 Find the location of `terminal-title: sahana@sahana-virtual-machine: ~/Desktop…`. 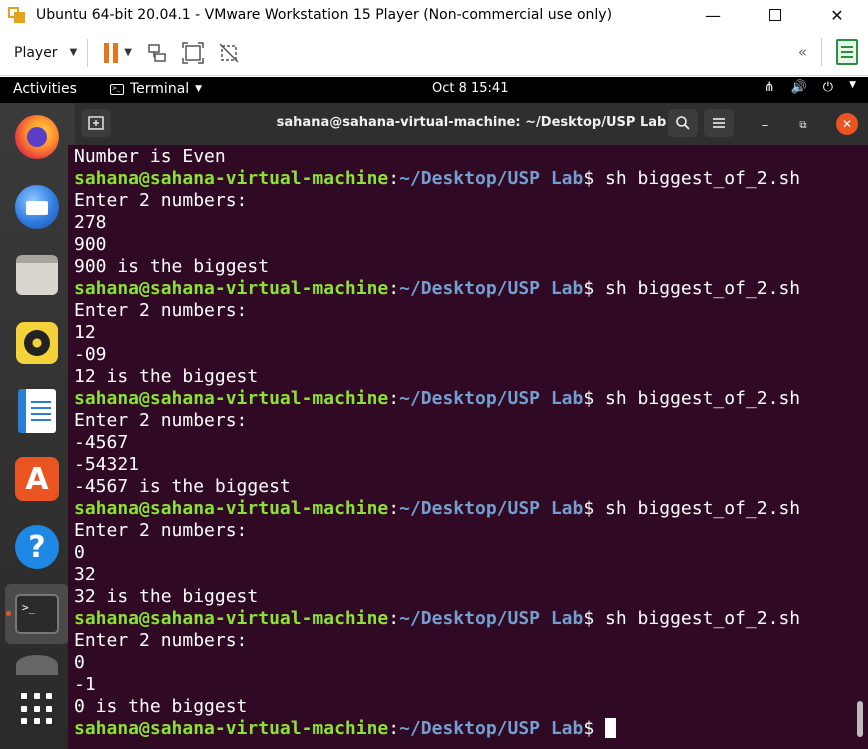

terminal-title: sahana@sahana-virtual-machine: ~/Desktop… is located at coordinates (471, 122).